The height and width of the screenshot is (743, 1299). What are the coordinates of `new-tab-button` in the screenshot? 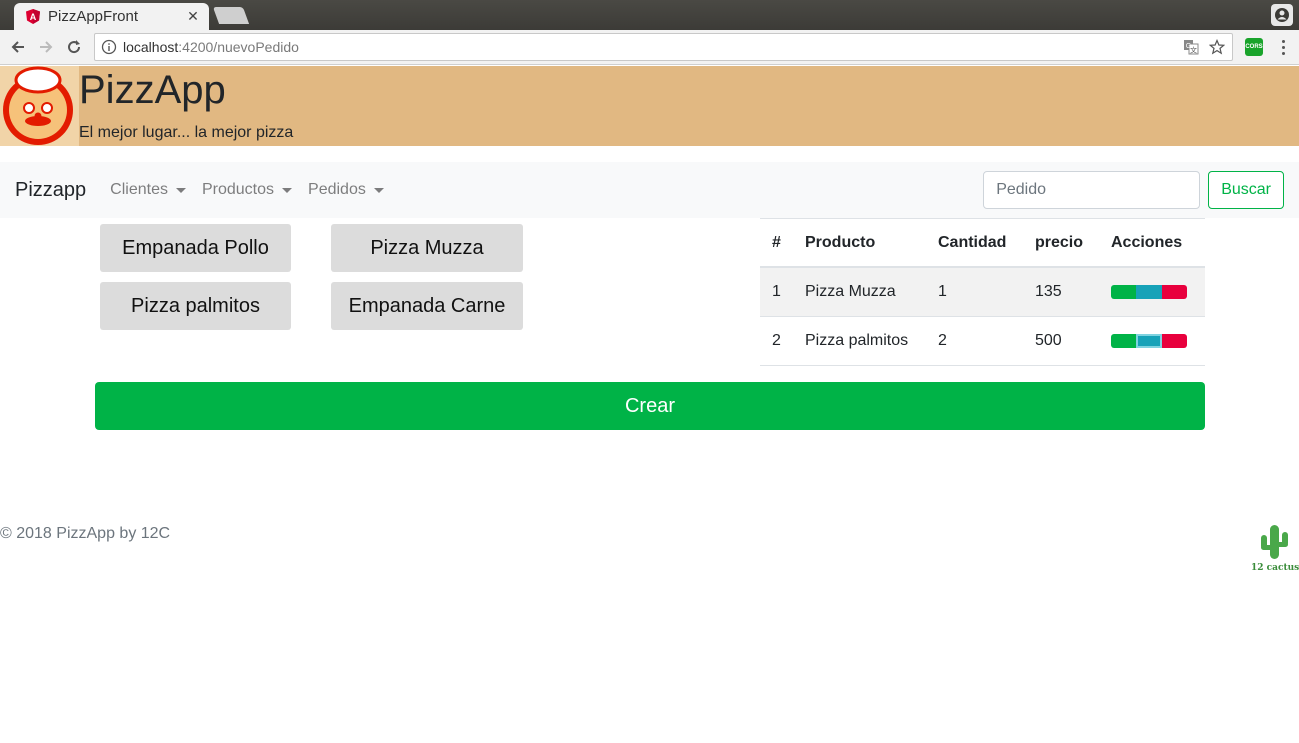 It's located at (231, 15).